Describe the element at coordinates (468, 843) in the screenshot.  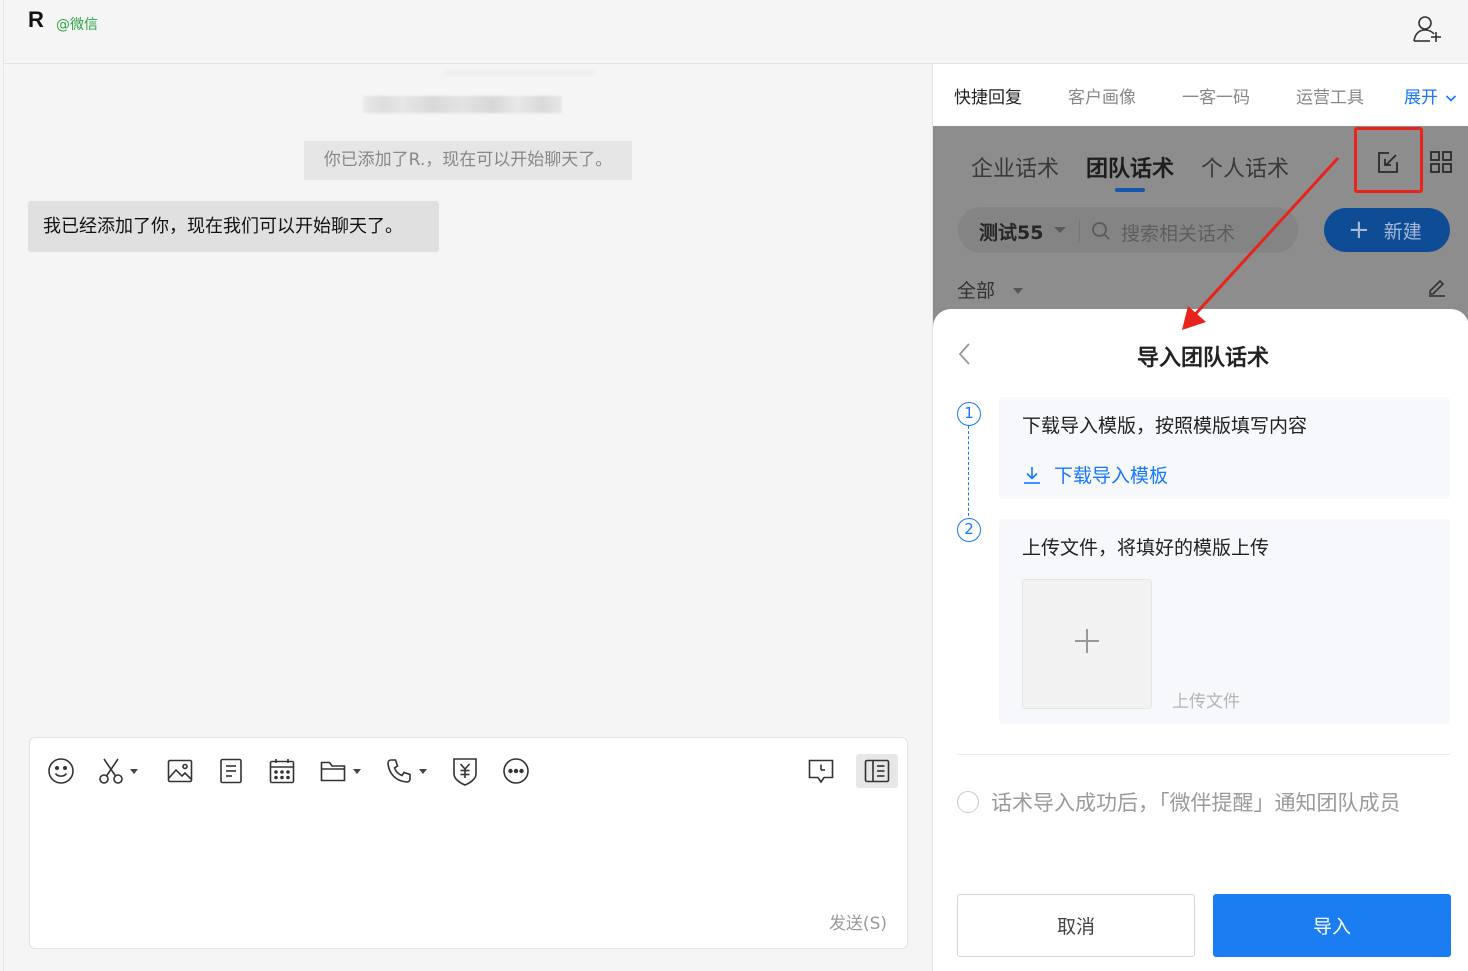
I see `message-composer: 发送(S)` at that location.